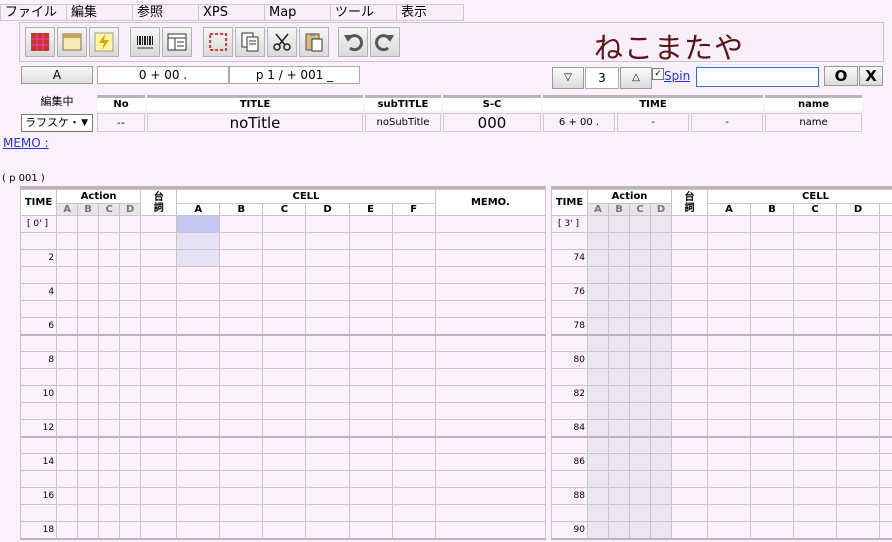  What do you see at coordinates (364, 12) in the screenshot?
I see `menu-tools: ツール` at bounding box center [364, 12].